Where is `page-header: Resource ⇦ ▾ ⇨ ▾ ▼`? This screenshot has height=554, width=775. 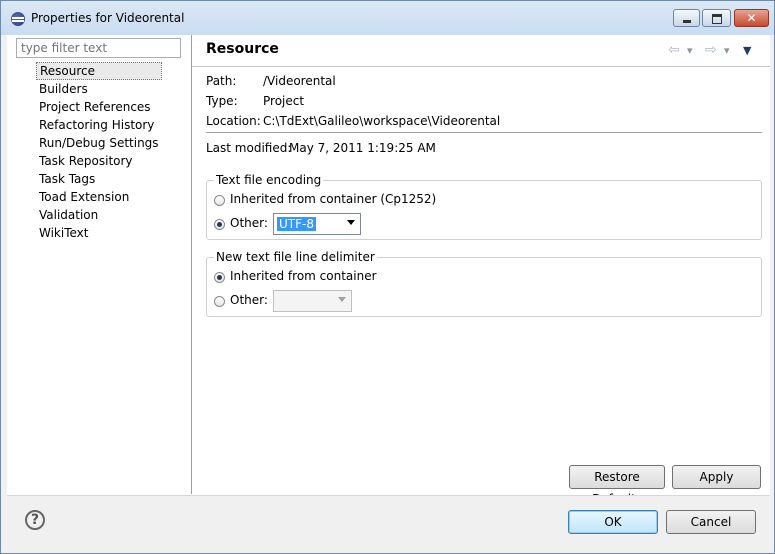 page-header: Resource ⇦ ▾ ⇨ ▾ ▼ is located at coordinates (481, 51).